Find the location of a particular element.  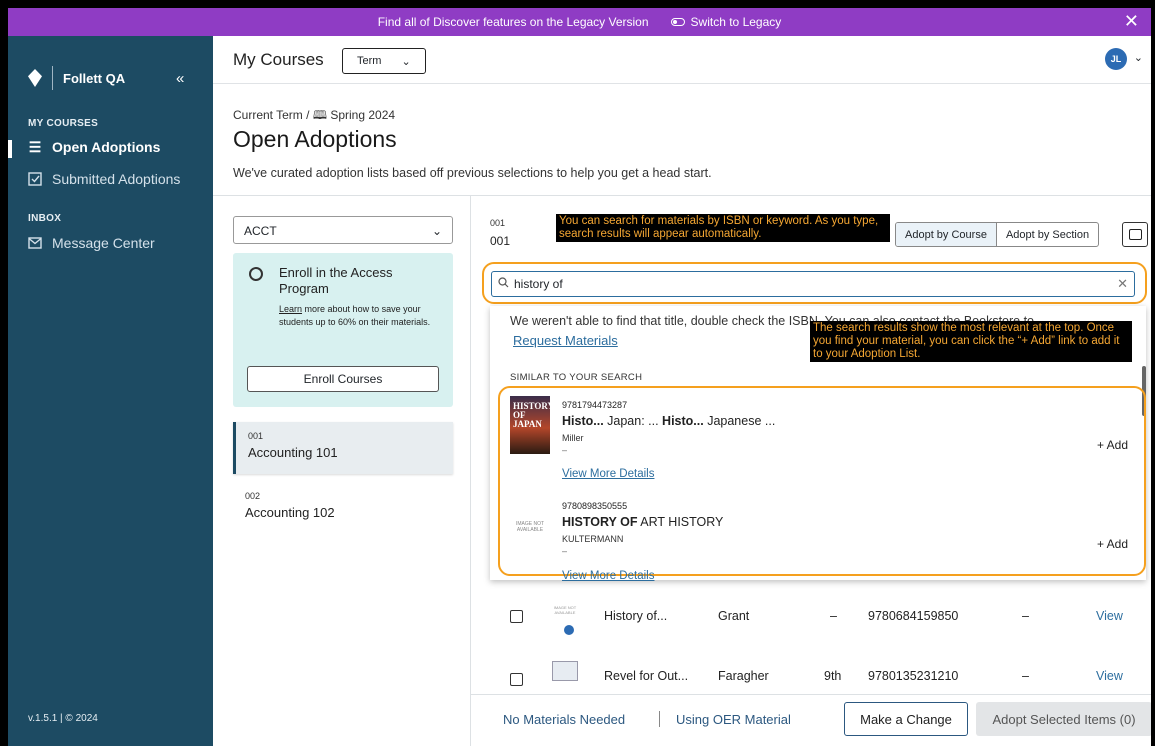

request-materials-link: Request Materials is located at coordinates (565, 340).